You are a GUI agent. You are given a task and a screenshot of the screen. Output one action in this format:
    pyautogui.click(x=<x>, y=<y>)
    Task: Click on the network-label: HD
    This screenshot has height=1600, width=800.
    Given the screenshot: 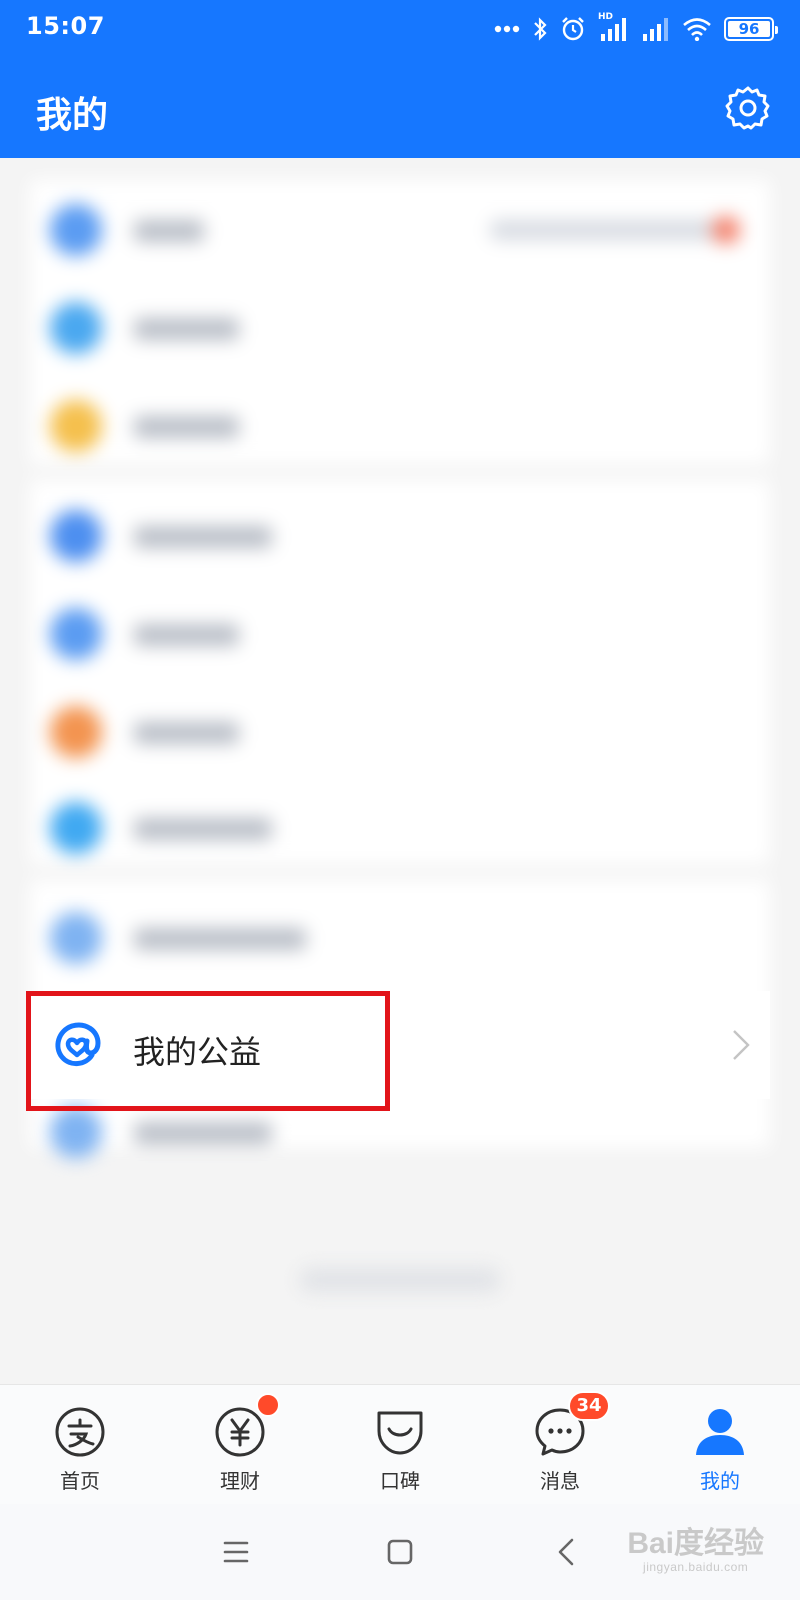 What is the action you would take?
    pyautogui.click(x=606, y=17)
    